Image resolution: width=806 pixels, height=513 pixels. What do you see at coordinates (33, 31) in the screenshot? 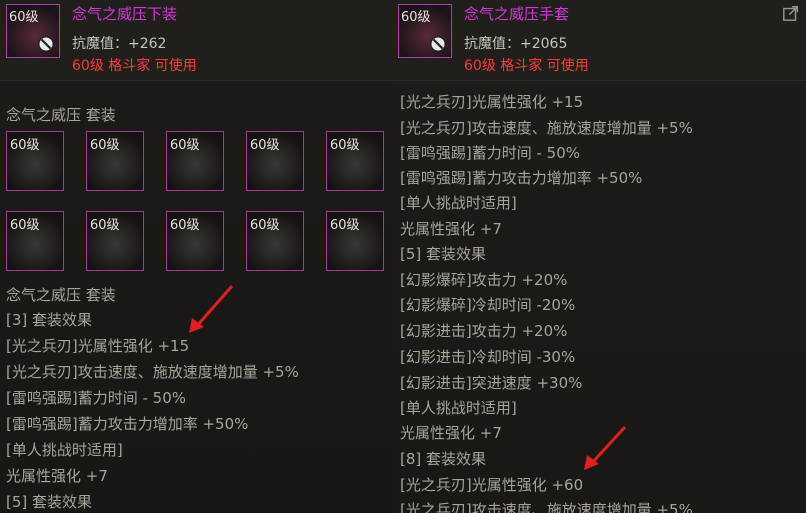
I see `left-item-icon: 60级` at bounding box center [33, 31].